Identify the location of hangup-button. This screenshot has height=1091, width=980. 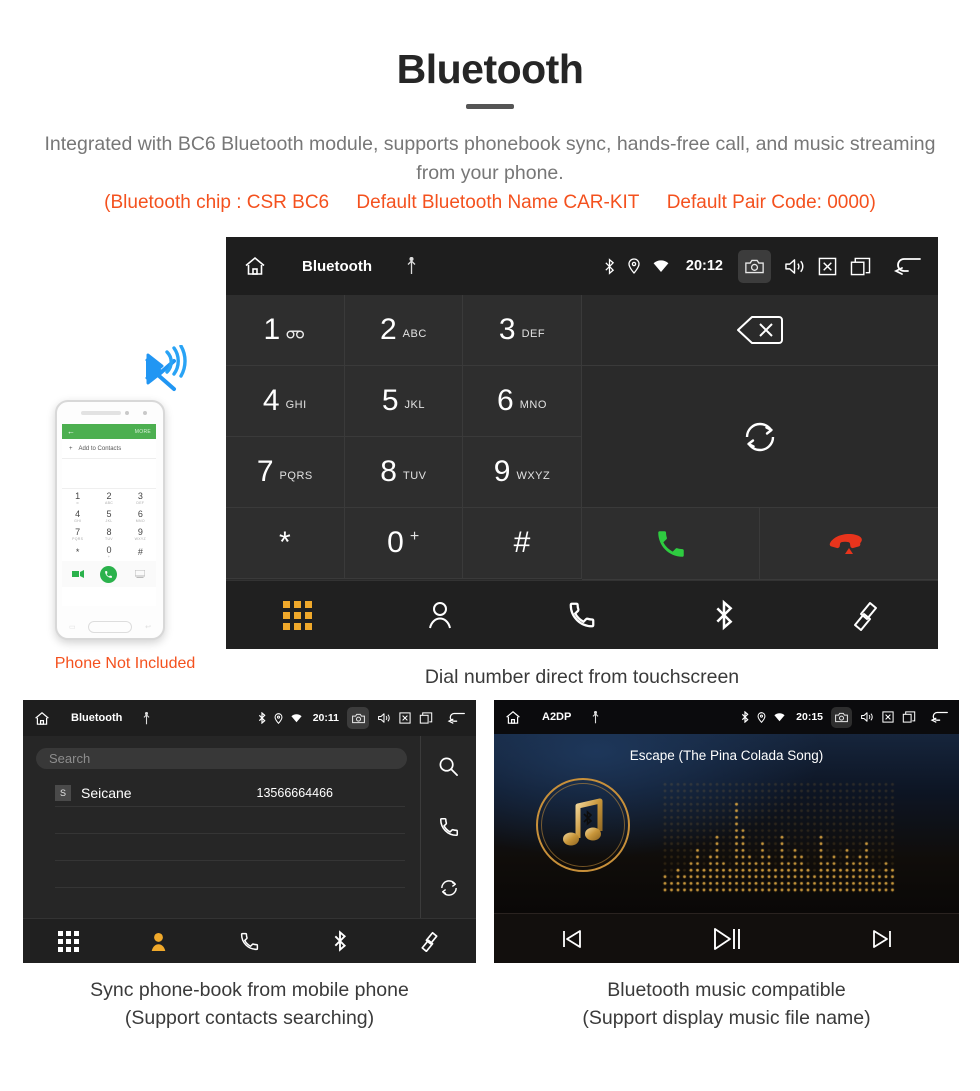
(849, 544).